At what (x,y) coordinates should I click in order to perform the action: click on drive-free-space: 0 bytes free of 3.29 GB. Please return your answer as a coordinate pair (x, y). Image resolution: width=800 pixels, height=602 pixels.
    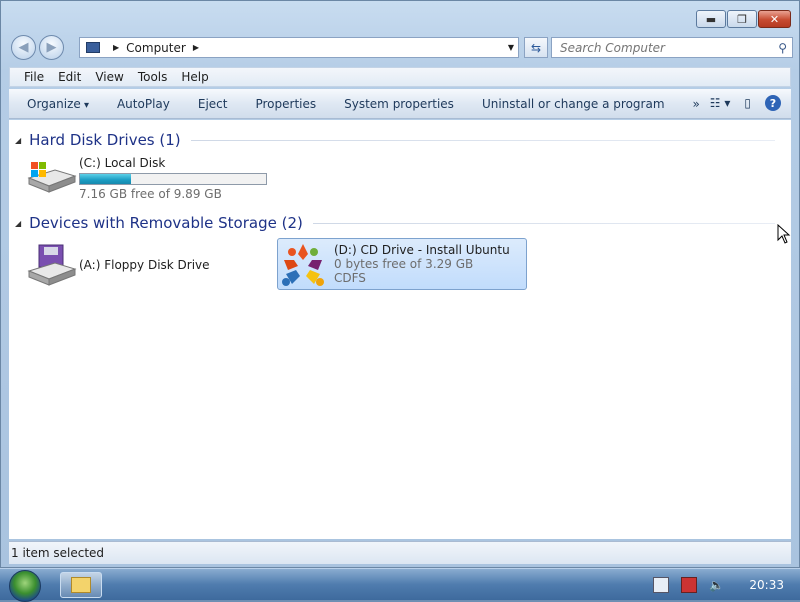
    Looking at the image, I should click on (404, 264).